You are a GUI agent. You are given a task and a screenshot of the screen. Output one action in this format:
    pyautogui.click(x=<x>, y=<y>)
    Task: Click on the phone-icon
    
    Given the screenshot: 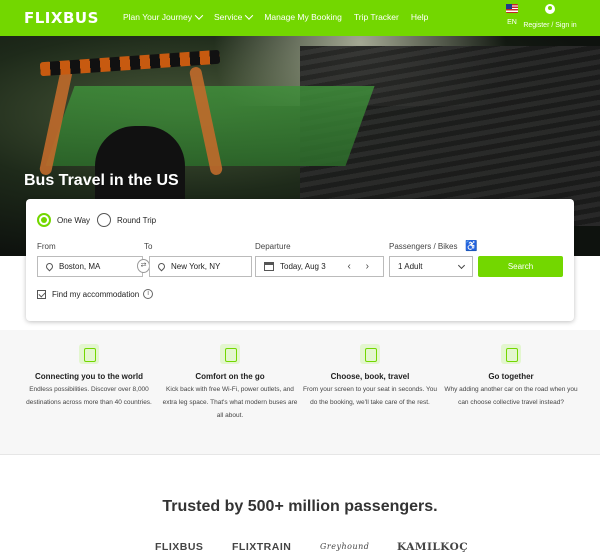 What is the action you would take?
    pyautogui.click(x=370, y=354)
    